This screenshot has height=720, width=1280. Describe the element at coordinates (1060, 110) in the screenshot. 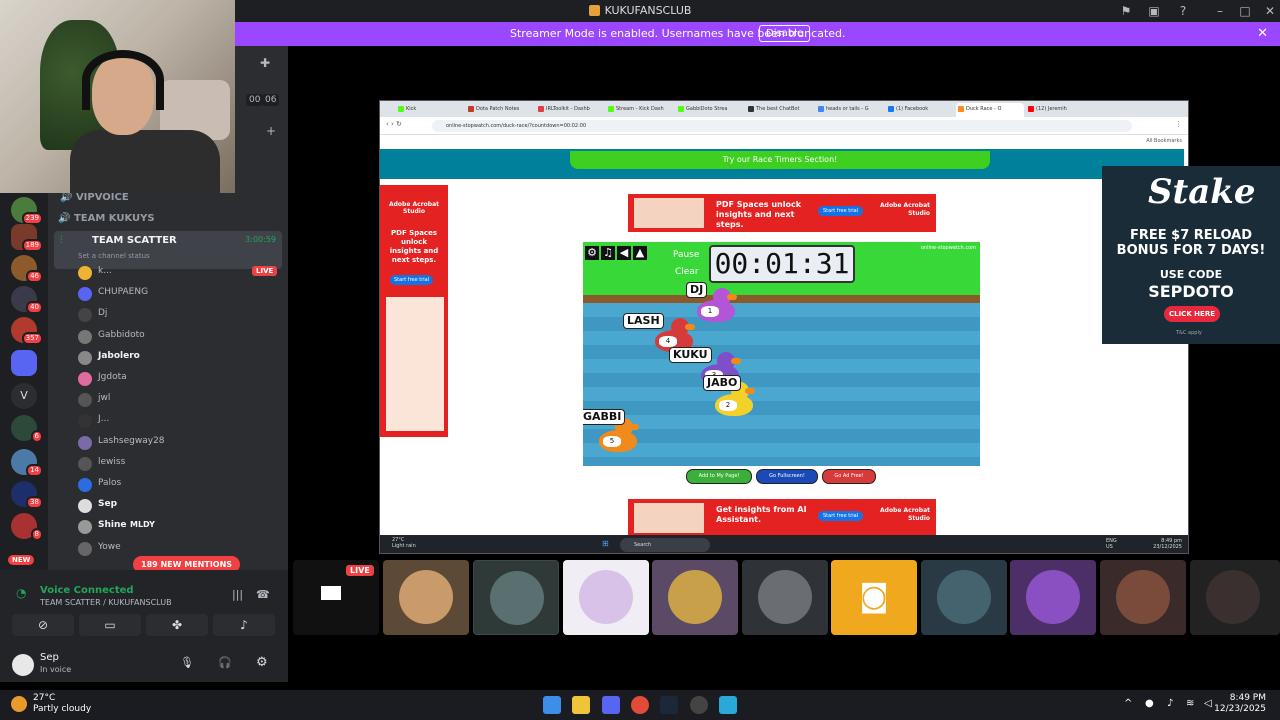

I see `browser-tab: (12) Jeremih` at that location.